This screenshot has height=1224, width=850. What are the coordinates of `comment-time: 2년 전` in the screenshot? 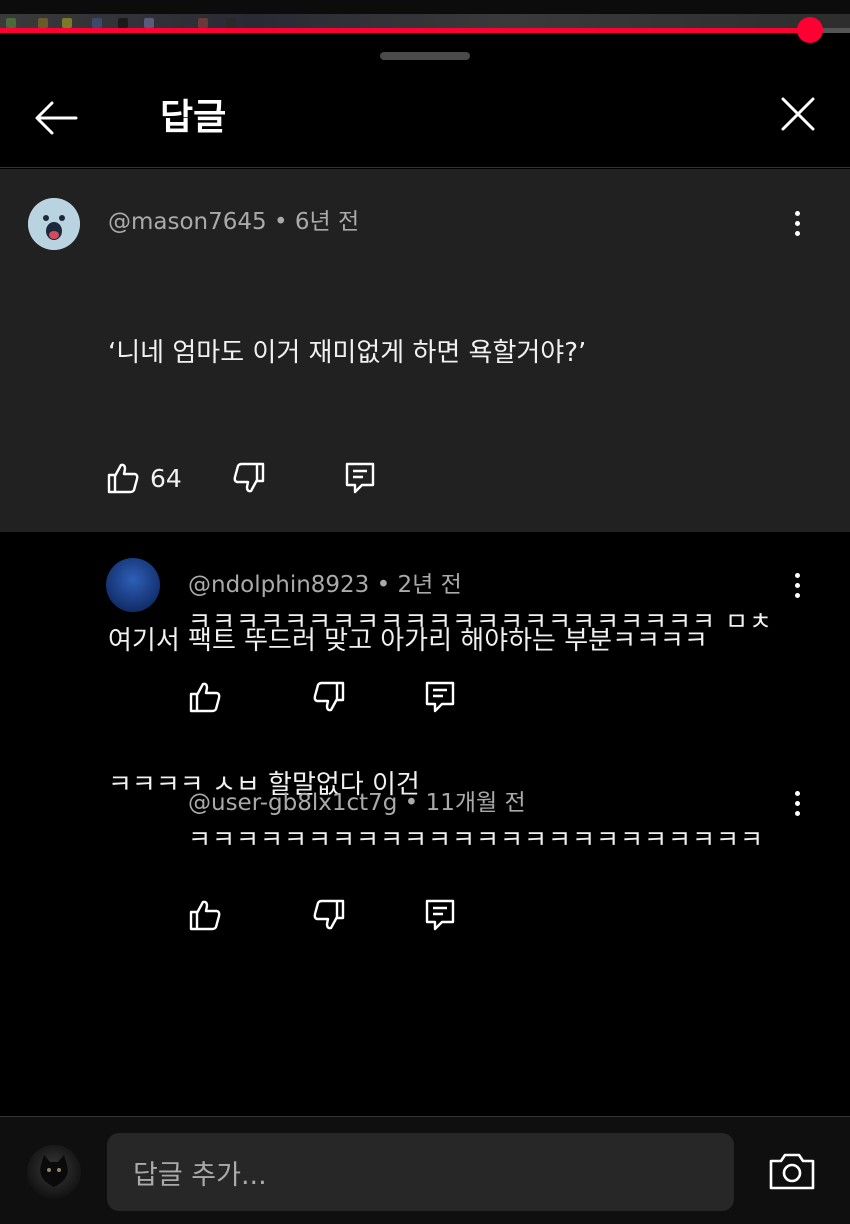 It's located at (429, 585).